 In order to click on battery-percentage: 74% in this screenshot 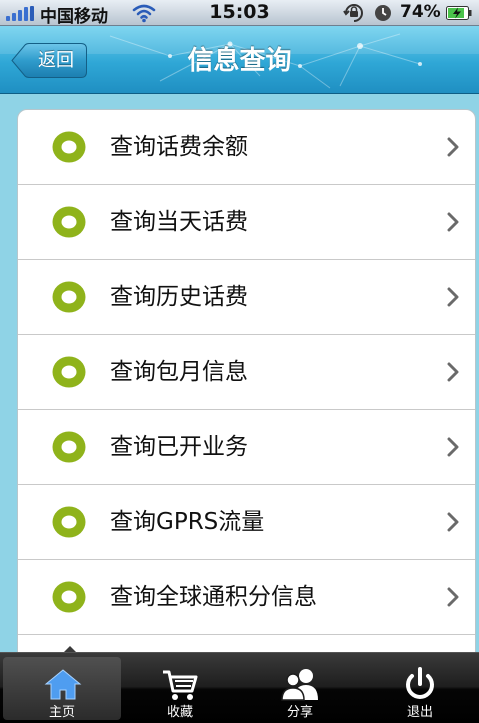, I will do `click(420, 12)`.